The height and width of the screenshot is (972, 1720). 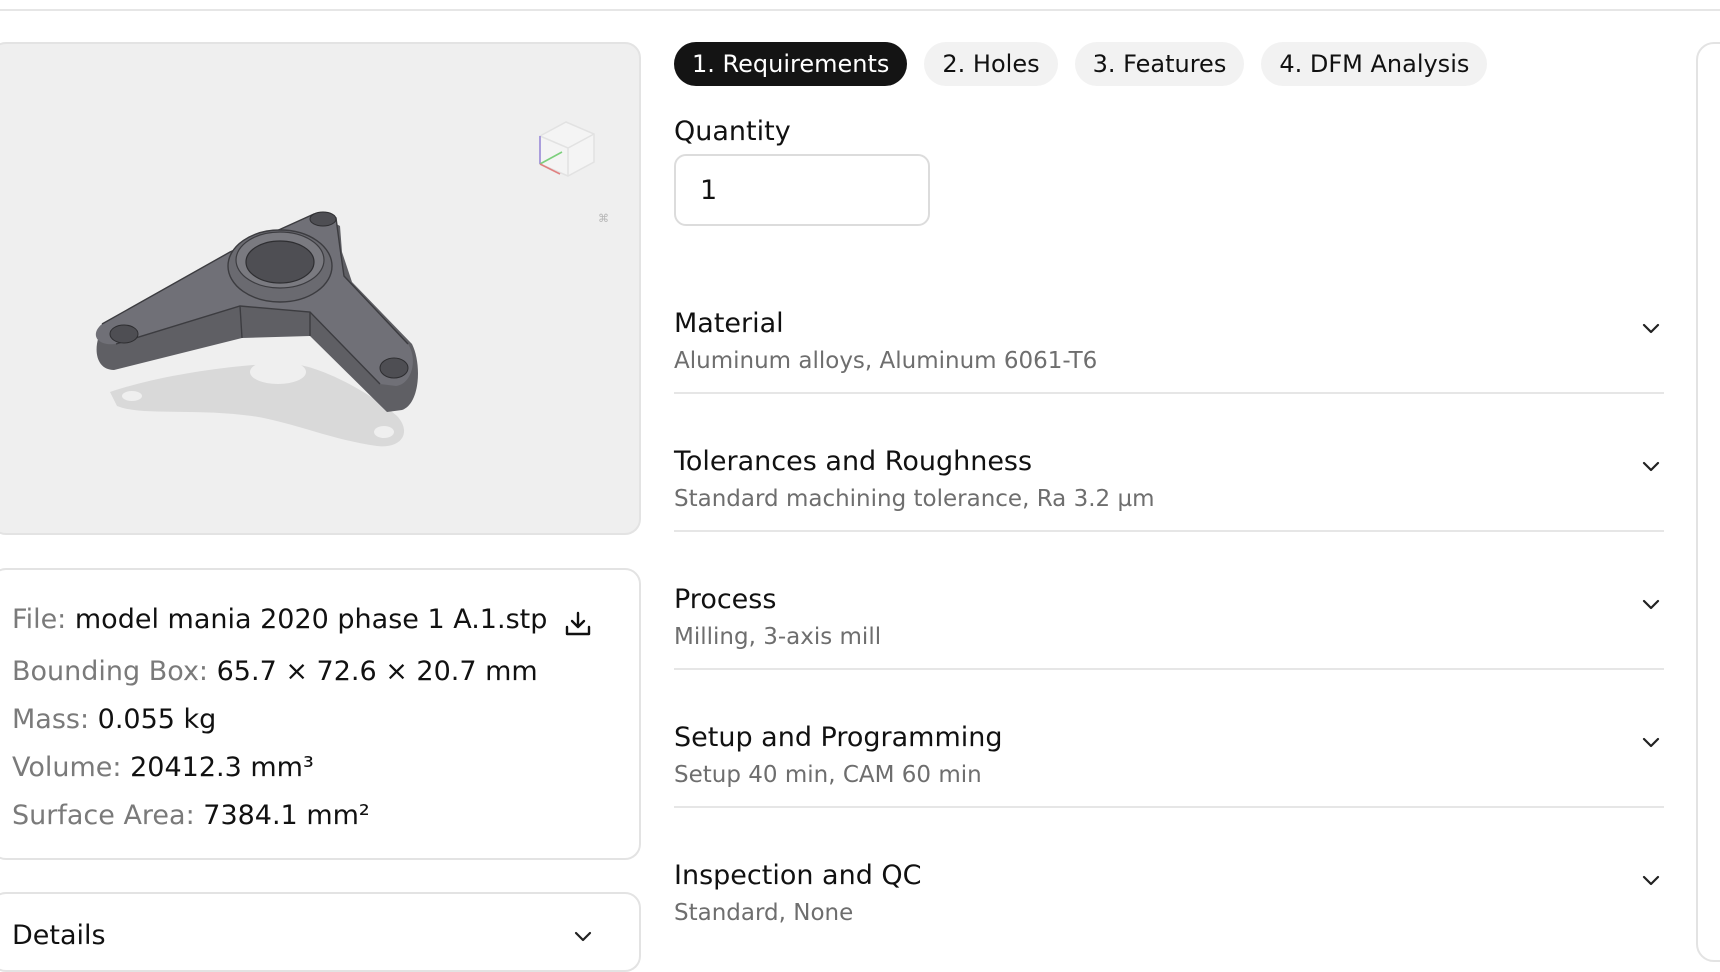 What do you see at coordinates (914, 499) in the screenshot?
I see `section-summary: Standard machining tolerance, Ra 3.2 µm` at bounding box center [914, 499].